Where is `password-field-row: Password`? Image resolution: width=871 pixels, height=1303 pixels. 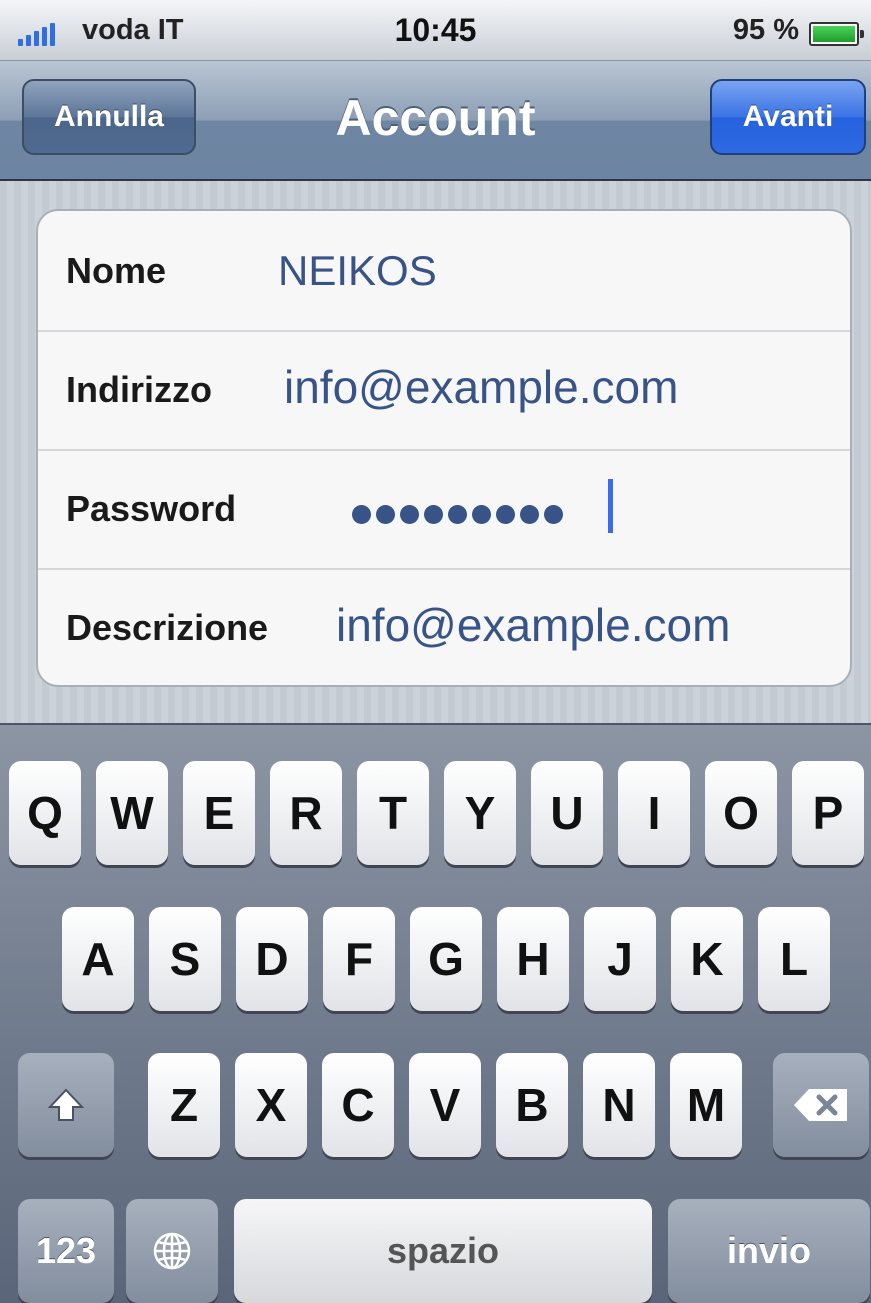
password-field-row: Password is located at coordinates (444, 508).